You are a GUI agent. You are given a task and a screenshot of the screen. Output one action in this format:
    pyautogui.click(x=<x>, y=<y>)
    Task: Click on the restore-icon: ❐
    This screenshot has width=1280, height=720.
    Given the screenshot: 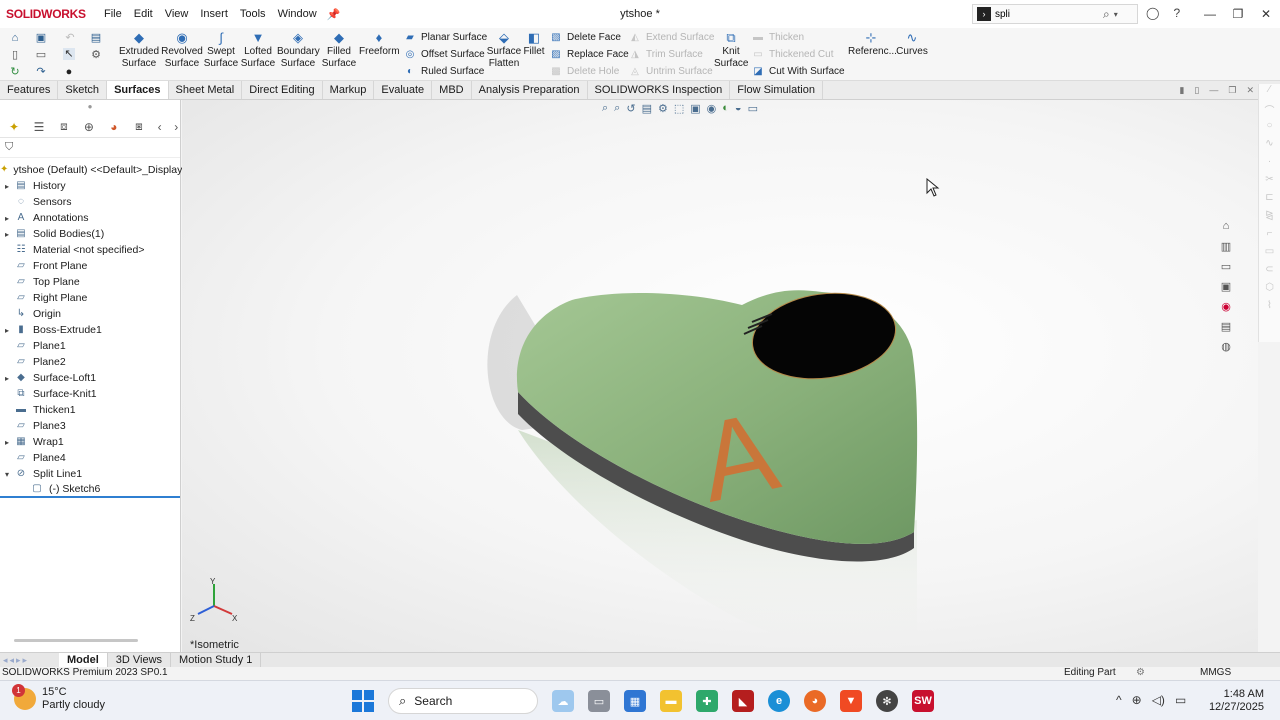 What is the action you would take?
    pyautogui.click(x=1238, y=14)
    